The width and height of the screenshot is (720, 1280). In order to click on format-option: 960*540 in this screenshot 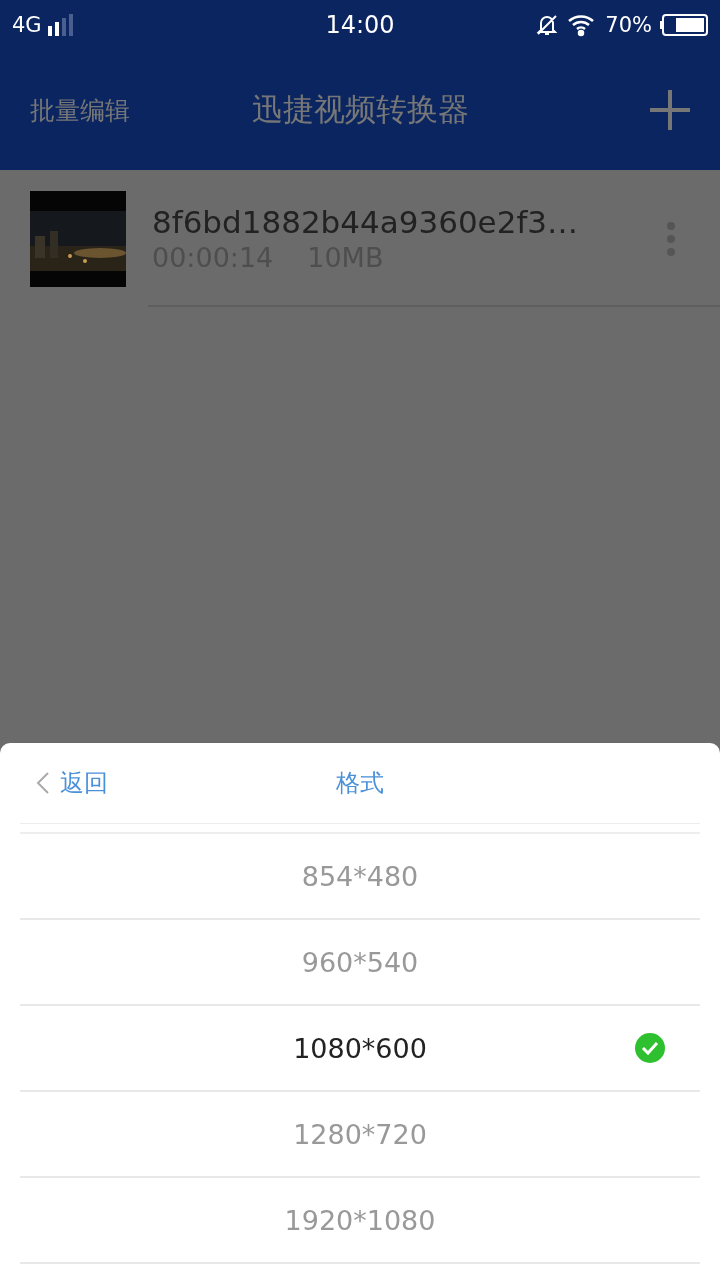, I will do `click(360, 963)`.